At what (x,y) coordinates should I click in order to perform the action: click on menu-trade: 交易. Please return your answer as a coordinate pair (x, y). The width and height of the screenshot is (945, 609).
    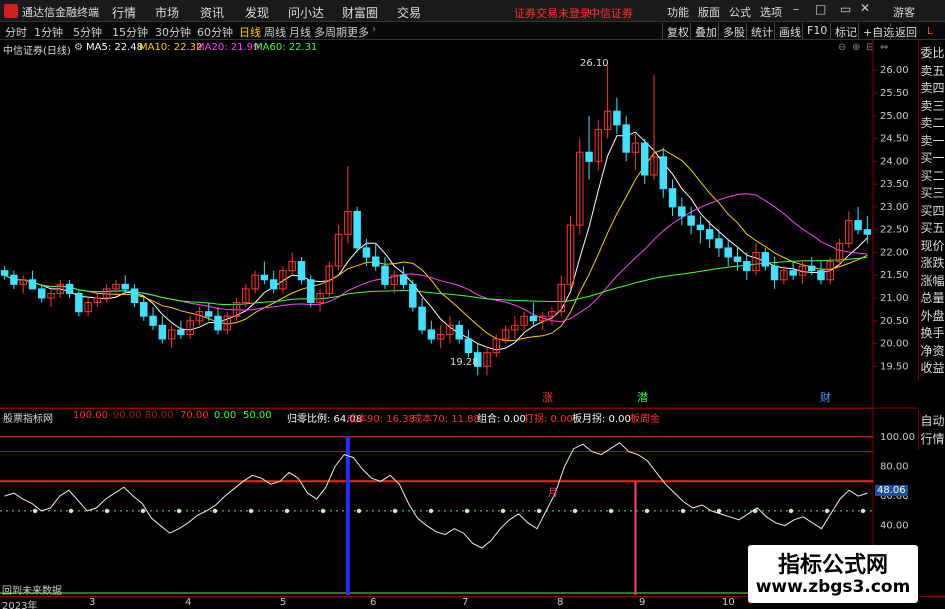
    Looking at the image, I should click on (409, 12).